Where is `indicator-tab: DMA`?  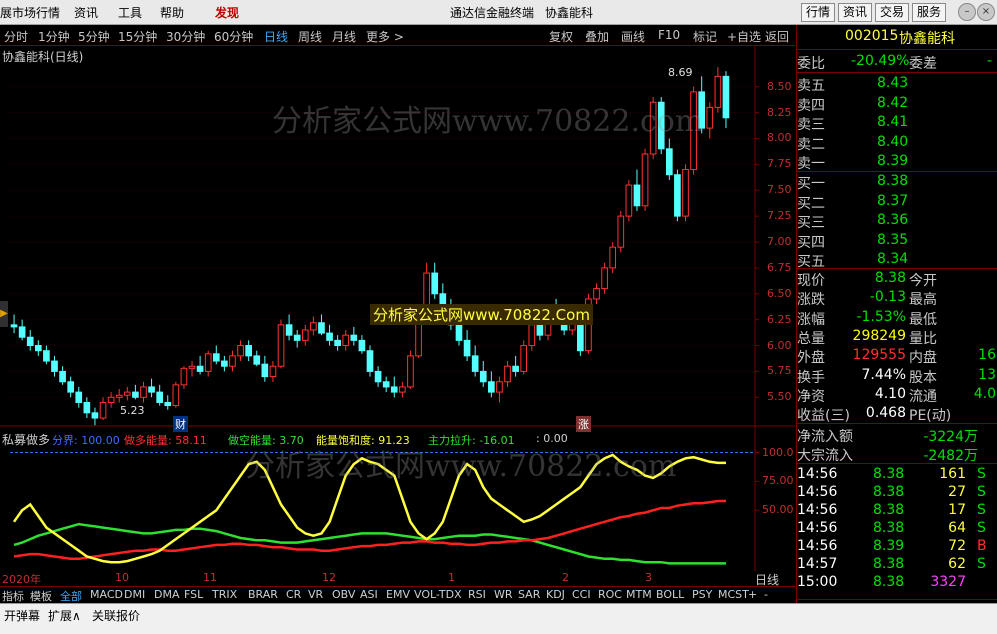 indicator-tab: DMA is located at coordinates (167, 594).